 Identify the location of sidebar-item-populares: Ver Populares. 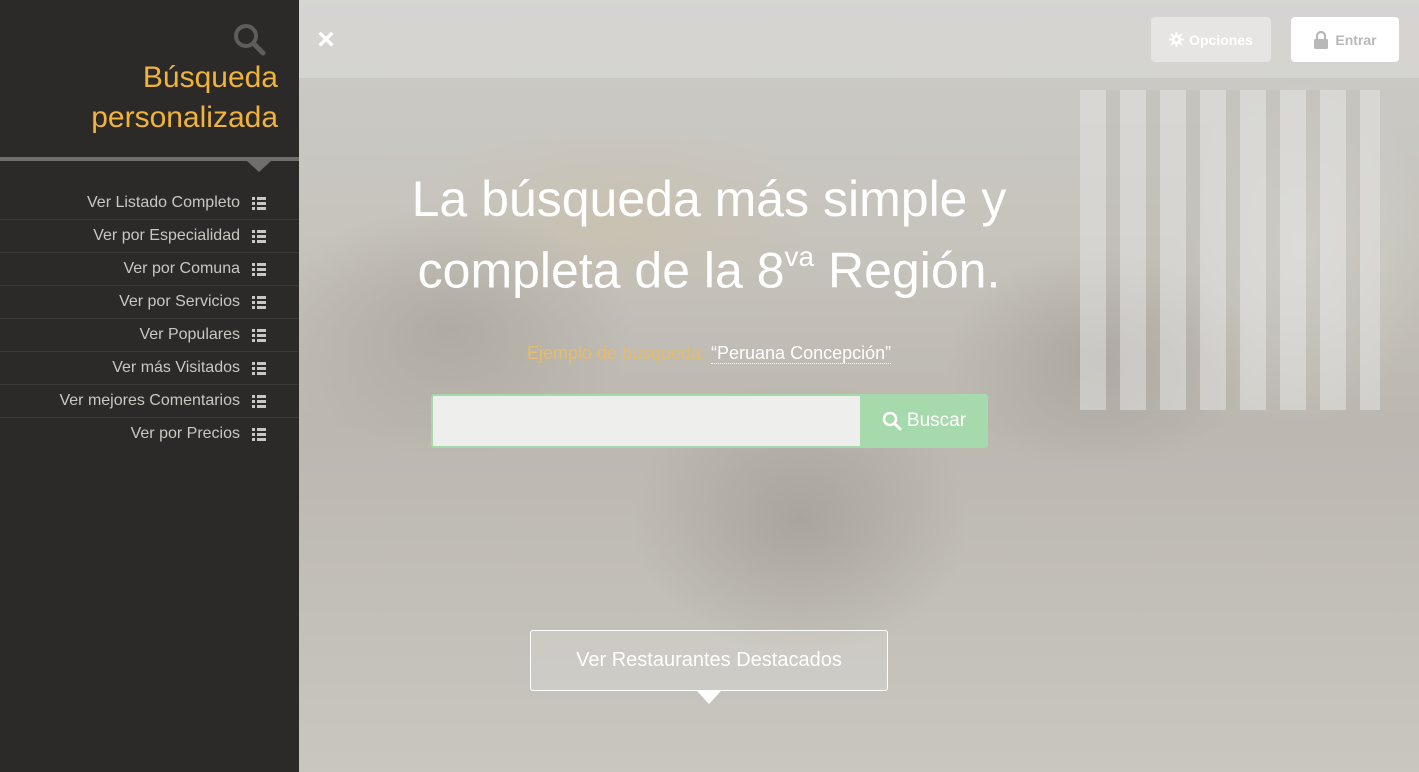
(149, 335).